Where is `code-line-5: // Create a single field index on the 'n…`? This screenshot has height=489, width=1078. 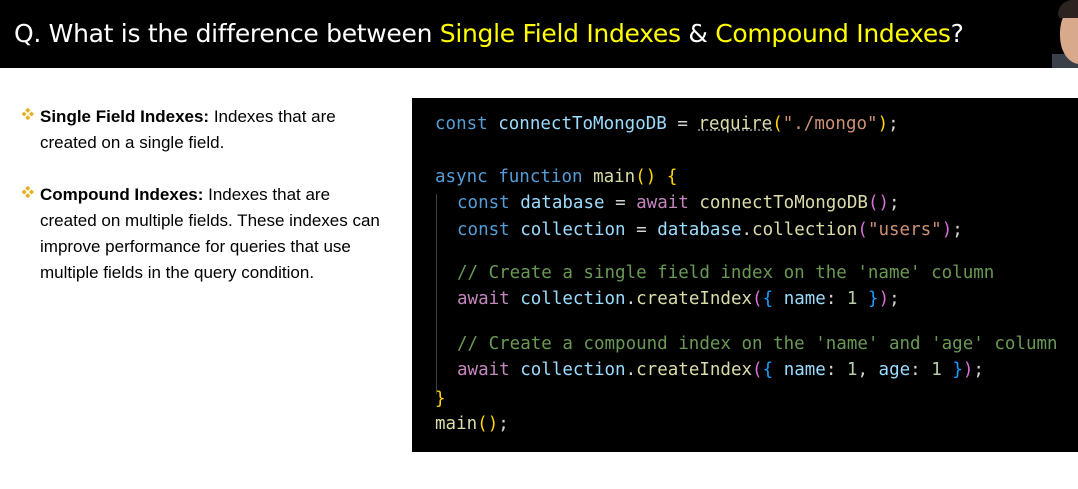
code-line-5: // Create a single field index on the 'n… is located at coordinates (726, 273).